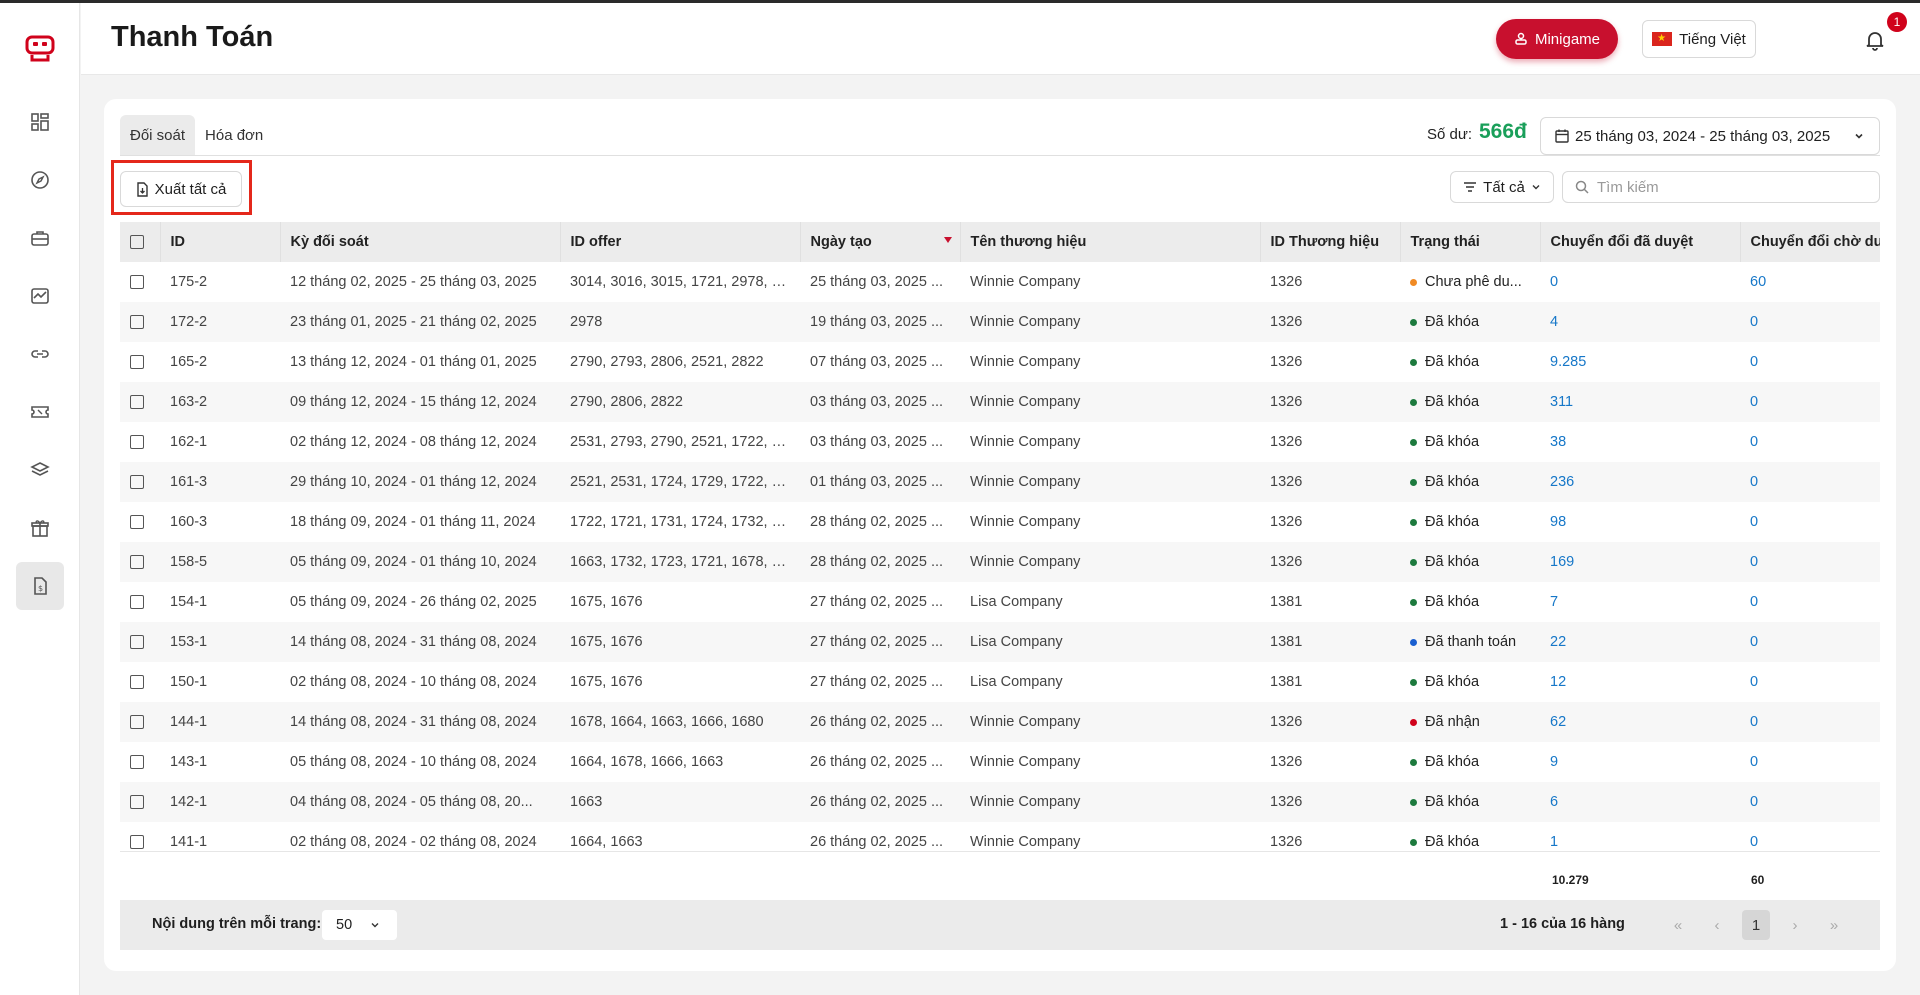 The width and height of the screenshot is (1920, 995). What do you see at coordinates (680, 242) in the screenshot?
I see `column-header-offer-id: ID offer` at bounding box center [680, 242].